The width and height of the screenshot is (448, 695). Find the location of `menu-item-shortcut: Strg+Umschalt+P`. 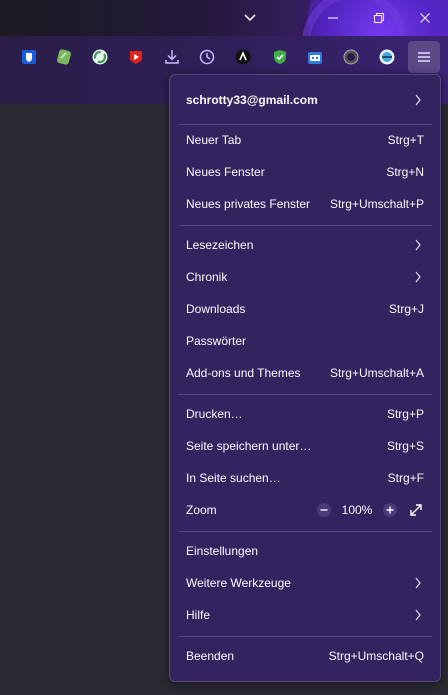

menu-item-shortcut: Strg+Umschalt+P is located at coordinates (376, 204).